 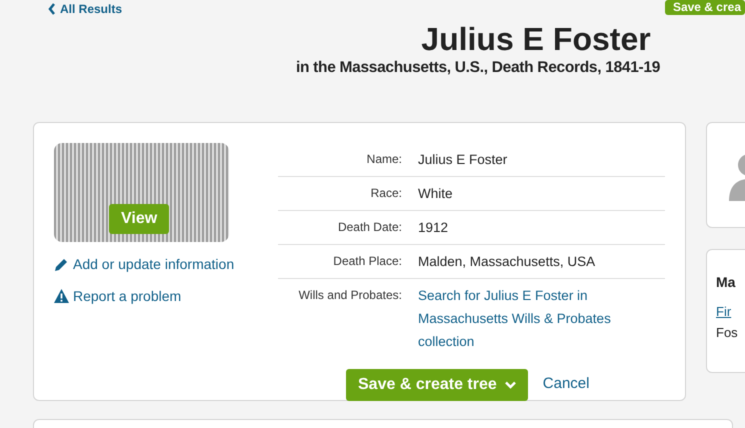 I want to click on field-value: Malden, Massachusetts, USA, so click(x=507, y=261).